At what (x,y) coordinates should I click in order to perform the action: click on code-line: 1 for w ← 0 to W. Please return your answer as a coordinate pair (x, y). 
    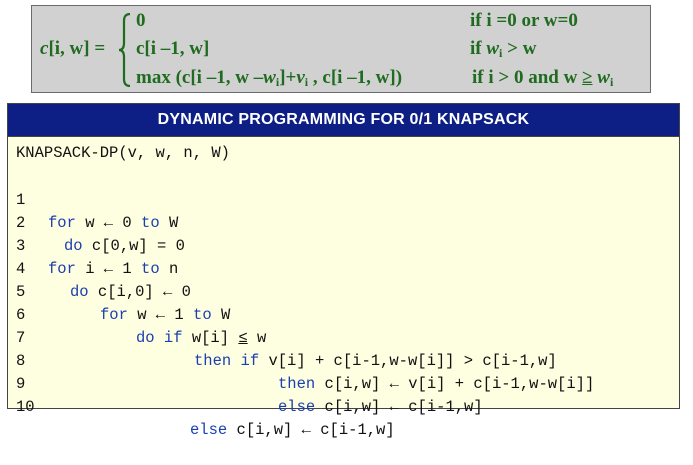
    Looking at the image, I should click on (93, 199).